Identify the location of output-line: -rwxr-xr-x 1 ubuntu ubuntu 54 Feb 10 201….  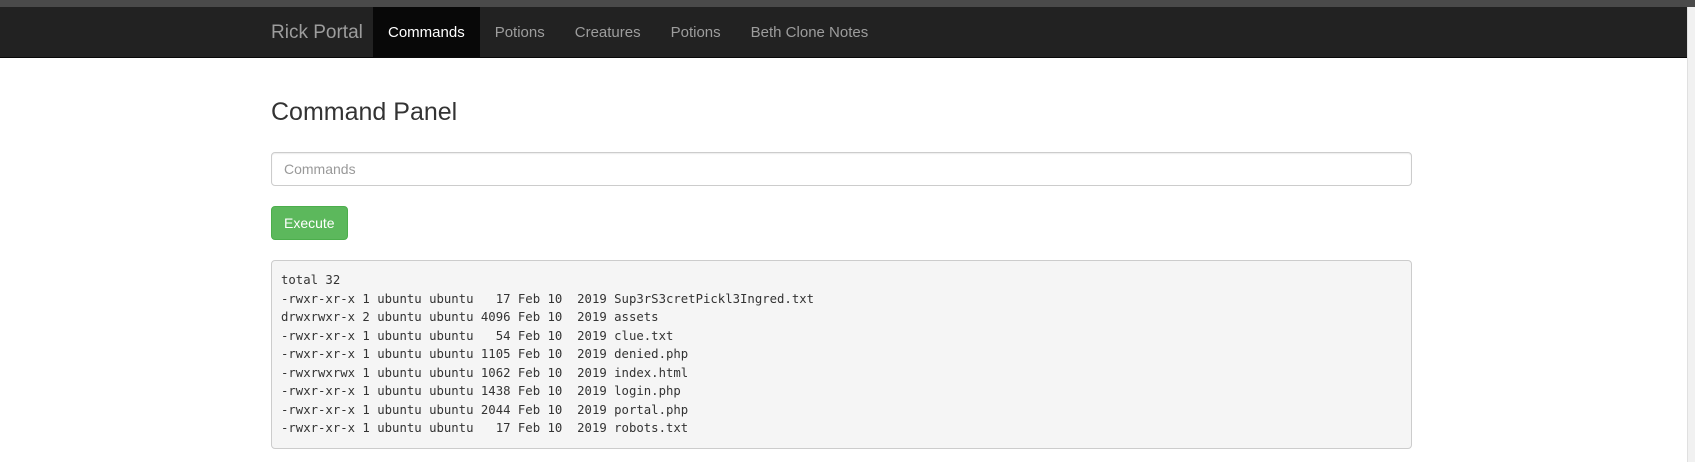
(477, 335).